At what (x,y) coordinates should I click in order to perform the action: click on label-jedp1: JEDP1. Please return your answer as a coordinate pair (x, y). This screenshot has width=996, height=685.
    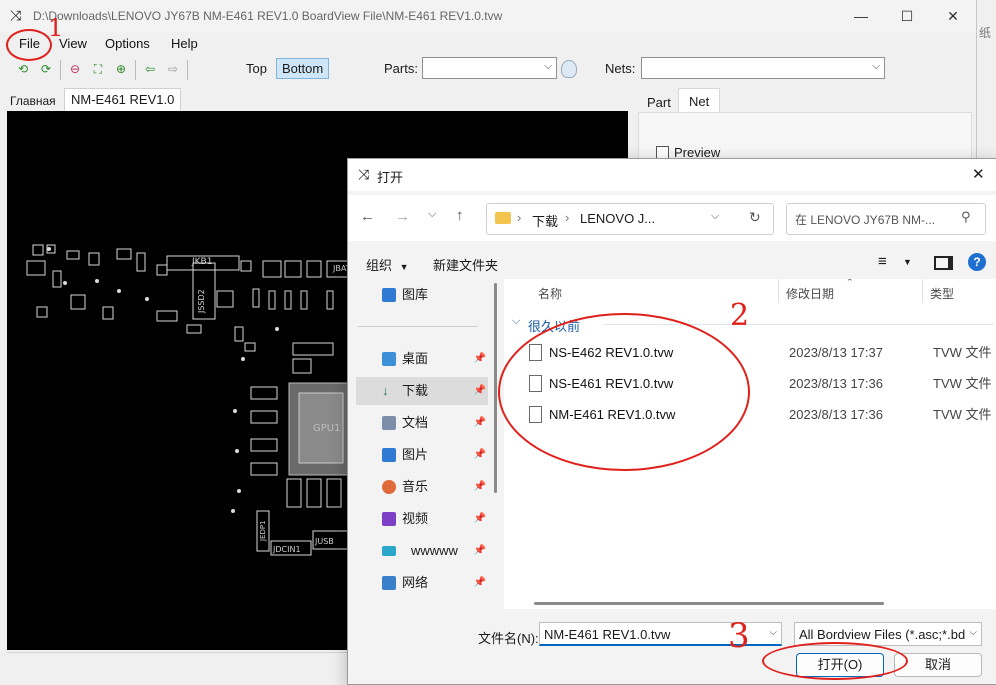
    Looking at the image, I should click on (263, 531).